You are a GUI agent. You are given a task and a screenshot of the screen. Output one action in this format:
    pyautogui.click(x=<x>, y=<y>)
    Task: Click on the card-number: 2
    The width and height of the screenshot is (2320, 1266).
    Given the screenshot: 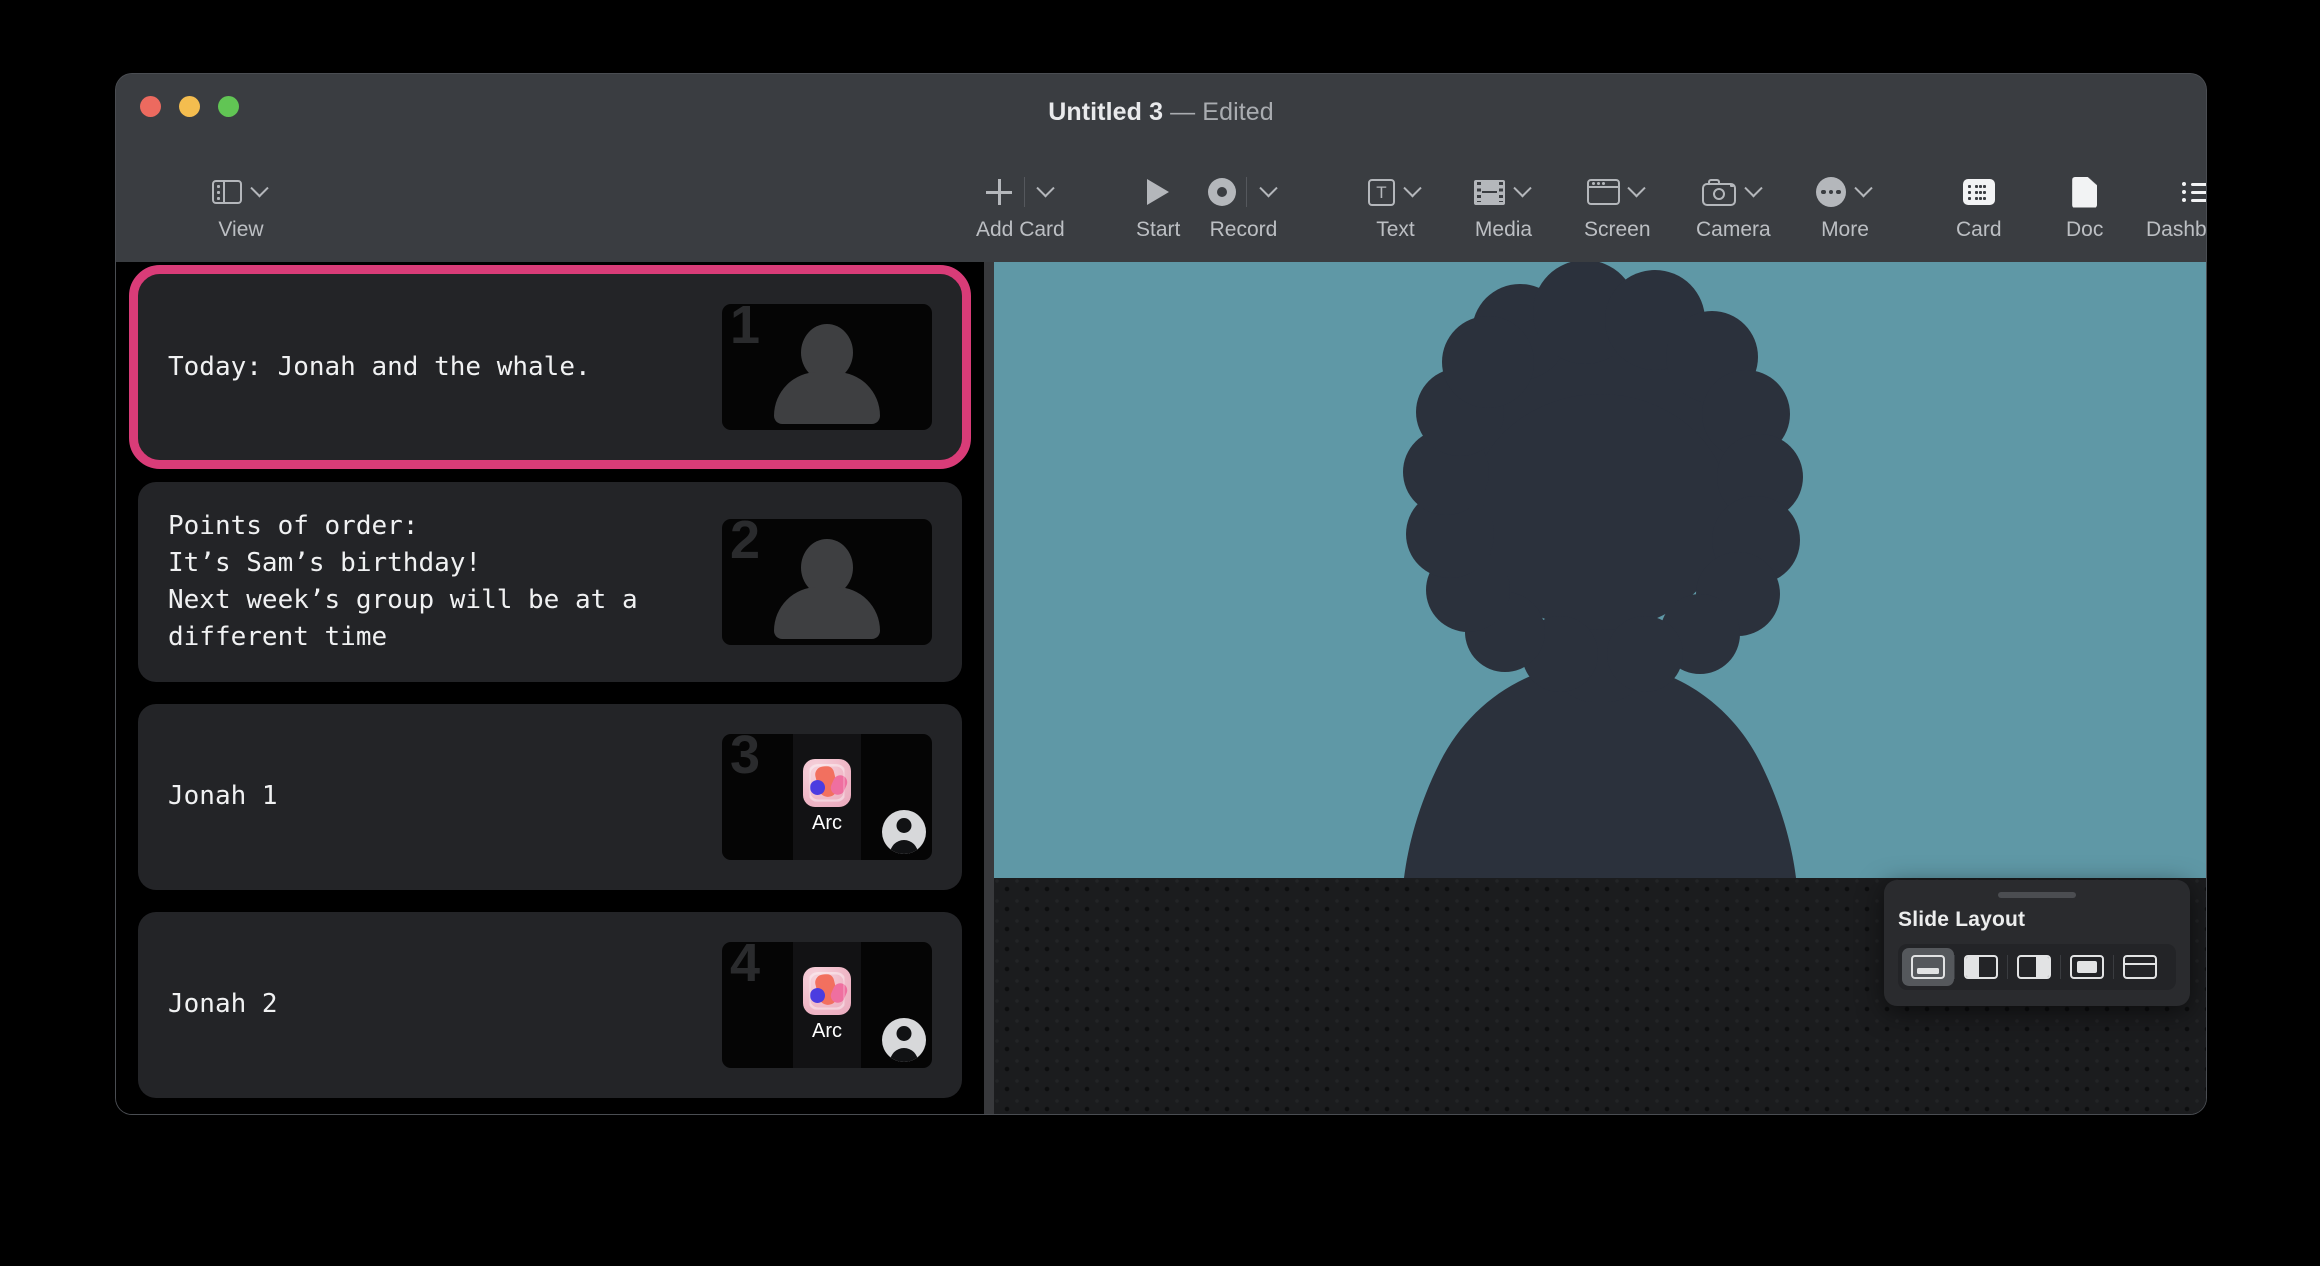 What is the action you would take?
    pyautogui.click(x=745, y=544)
    